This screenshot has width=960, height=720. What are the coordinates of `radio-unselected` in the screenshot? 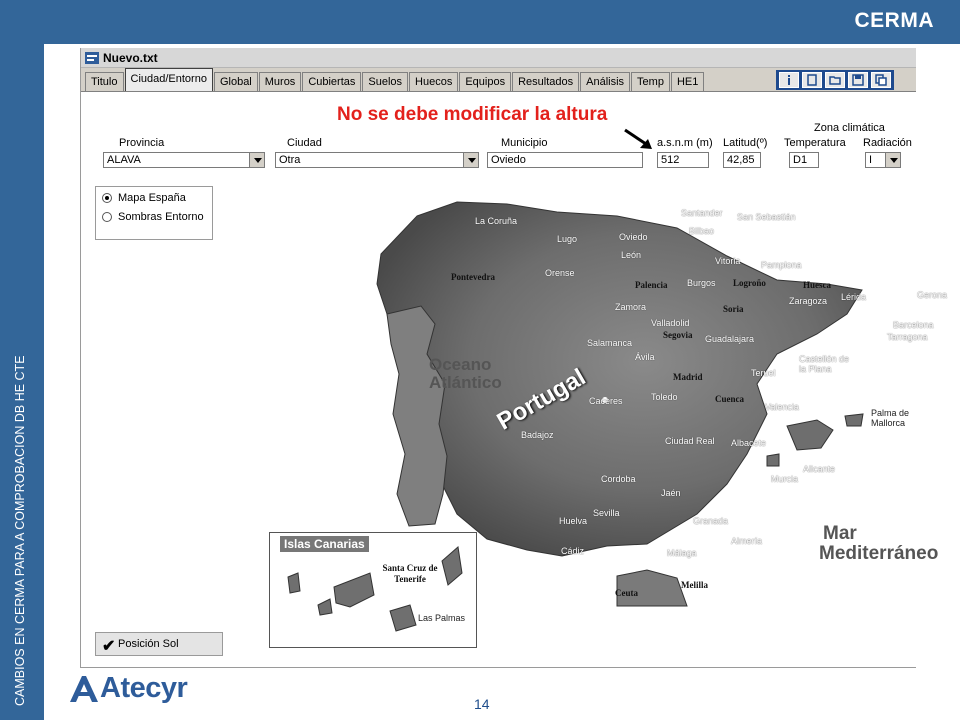 It's located at (107, 217).